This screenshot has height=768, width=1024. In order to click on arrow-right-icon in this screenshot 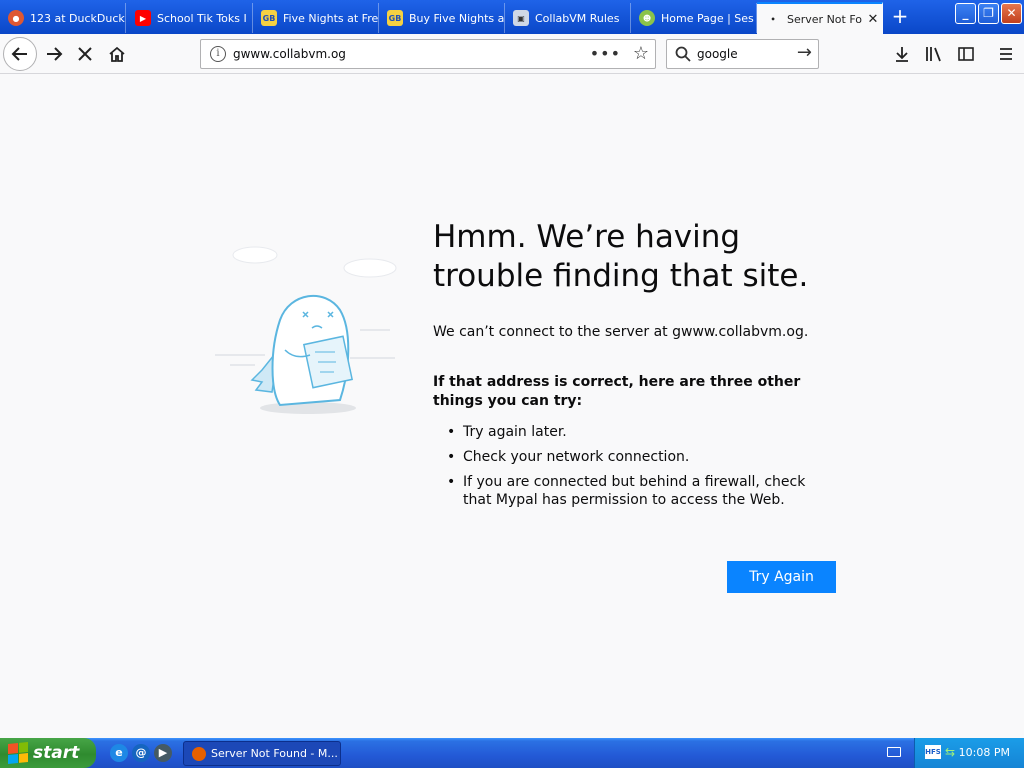, I will do `click(55, 54)`.